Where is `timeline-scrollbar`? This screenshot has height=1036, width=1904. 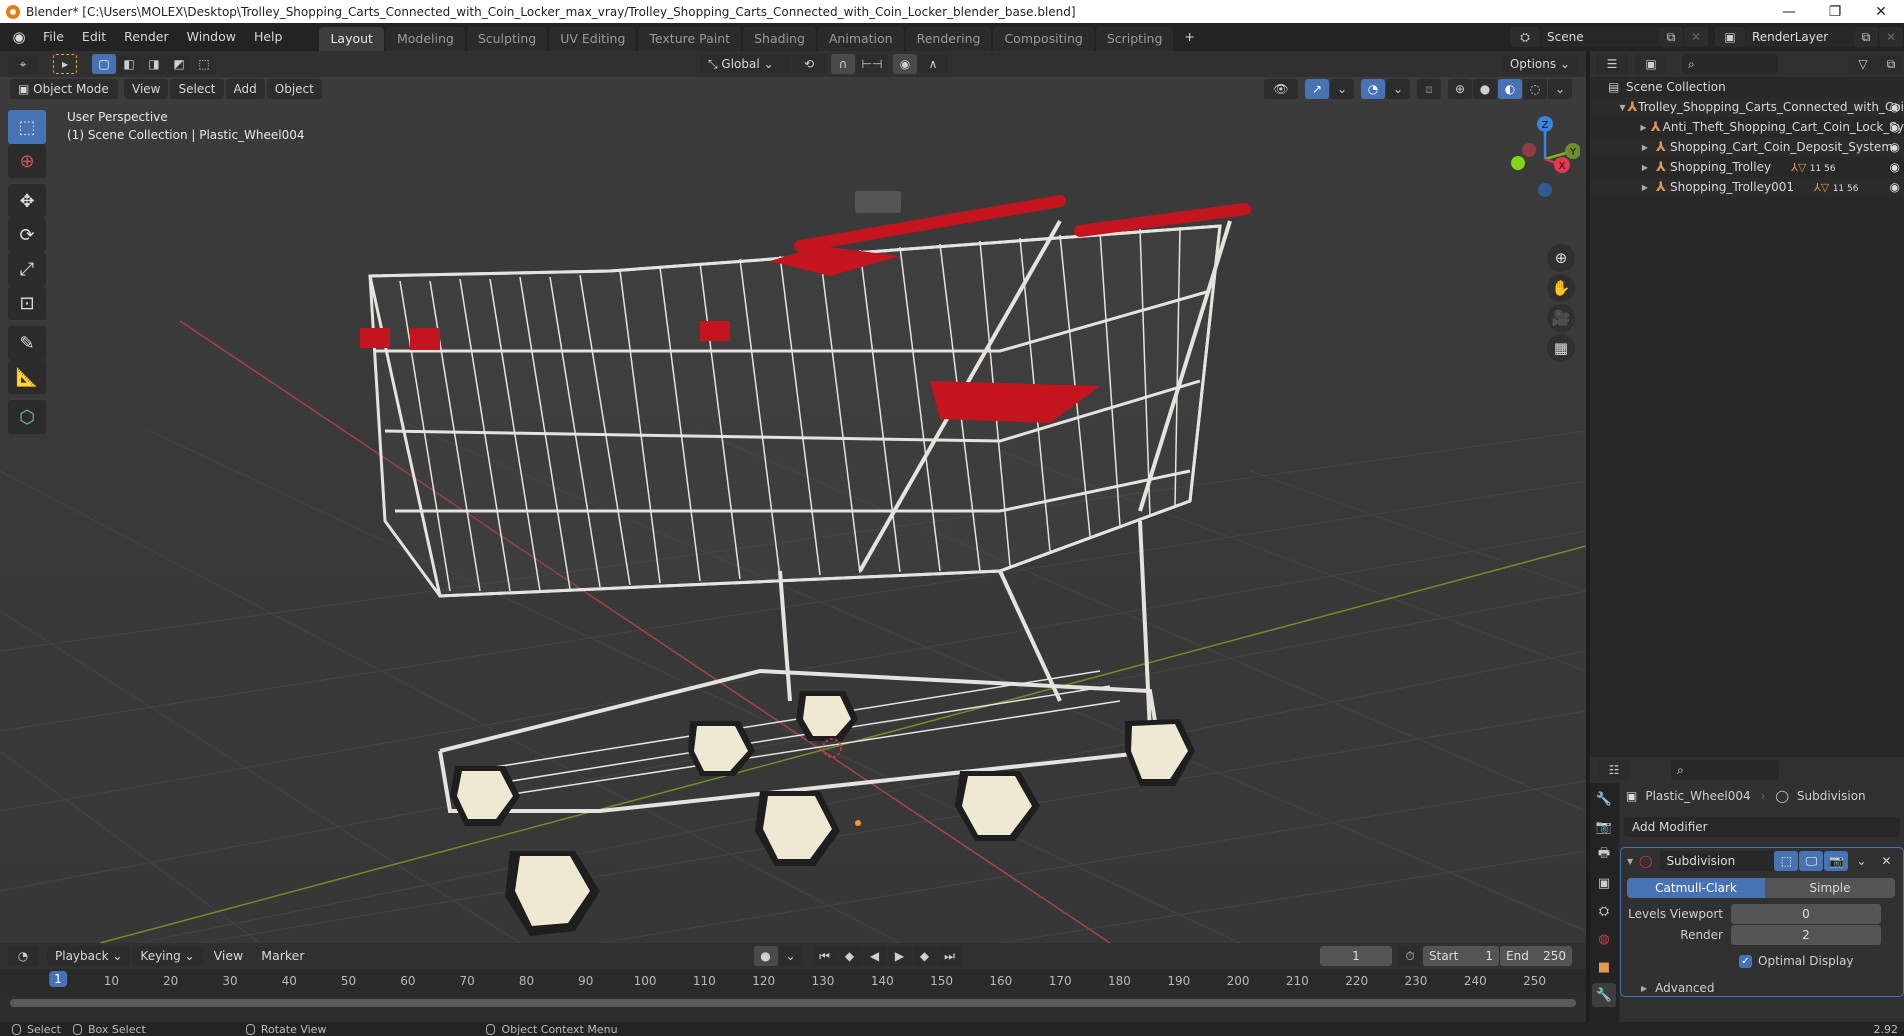
timeline-scrollbar is located at coordinates (793, 1003).